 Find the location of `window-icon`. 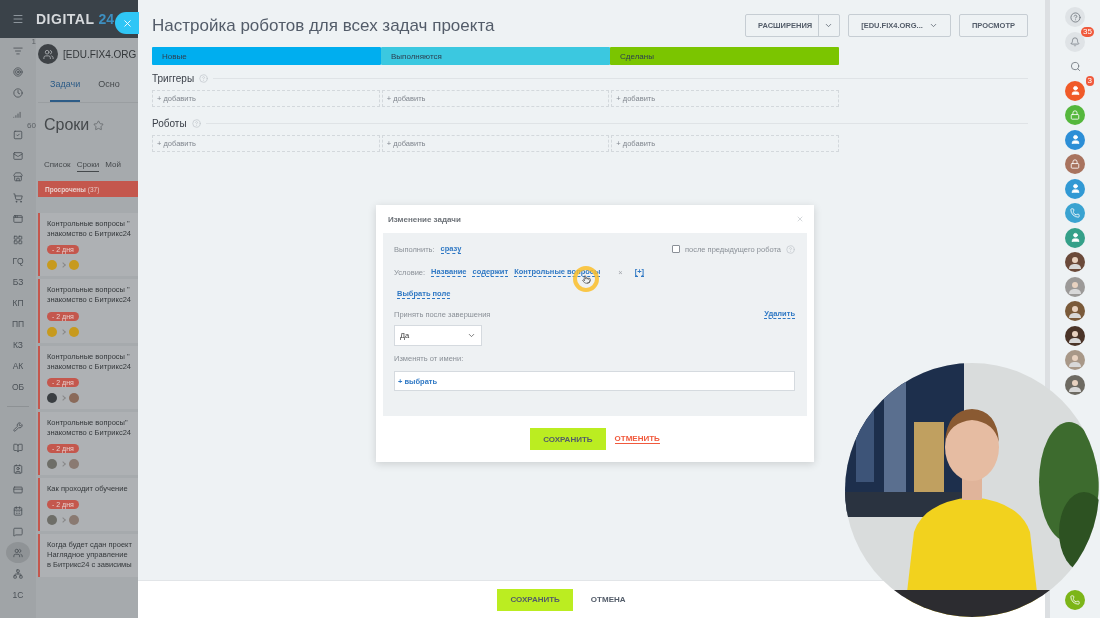

window-icon is located at coordinates (18, 218).